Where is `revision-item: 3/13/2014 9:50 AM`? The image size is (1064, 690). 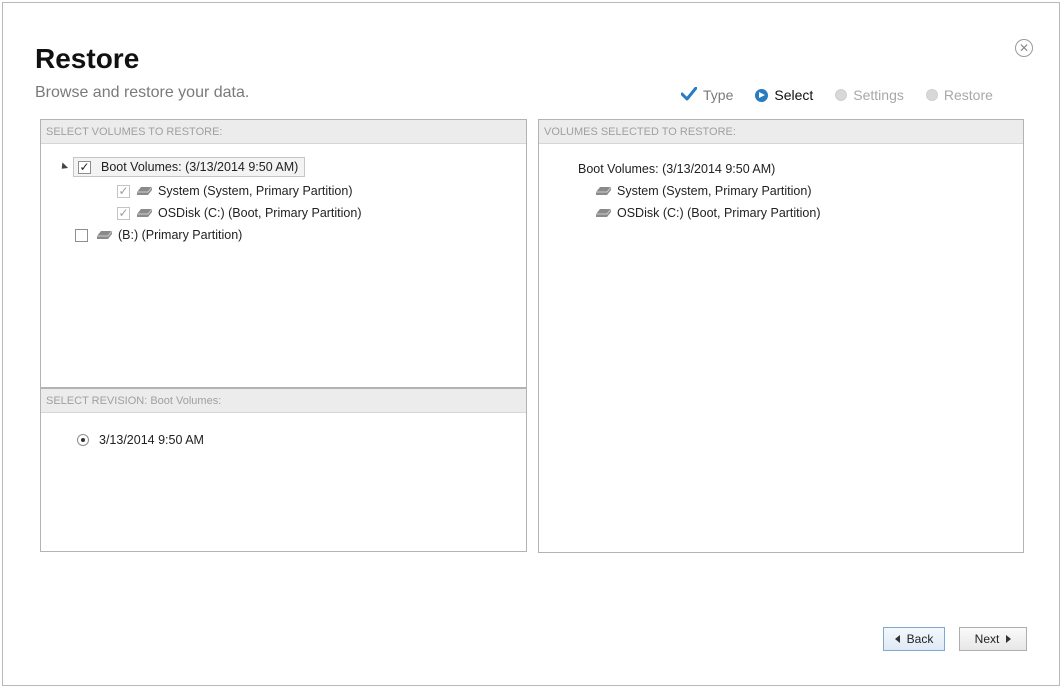 revision-item: 3/13/2014 9:50 AM is located at coordinates (140, 440).